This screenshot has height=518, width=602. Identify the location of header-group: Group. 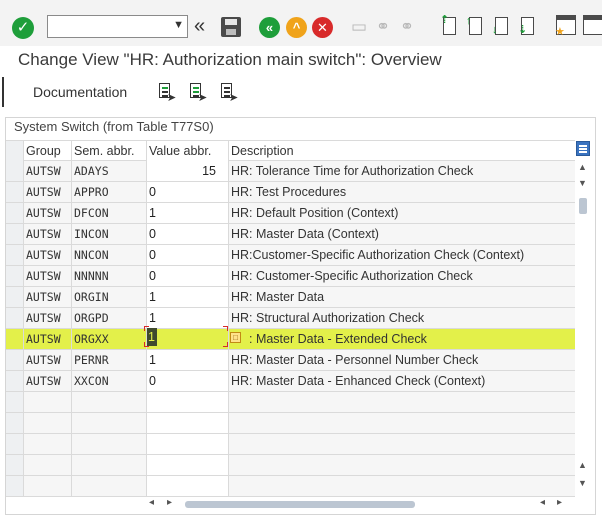
(48, 151).